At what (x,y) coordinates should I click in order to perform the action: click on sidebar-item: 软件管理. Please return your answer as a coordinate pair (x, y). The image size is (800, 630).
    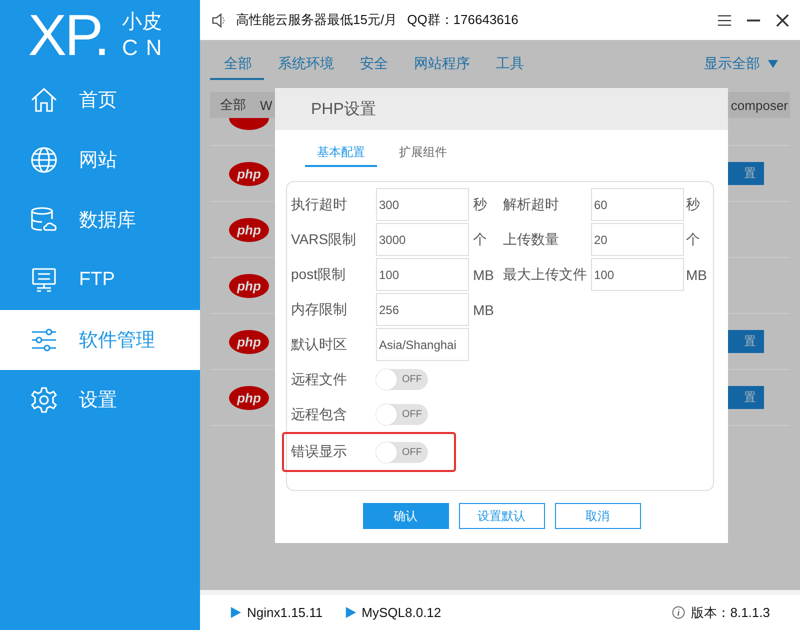
    Looking at the image, I should click on (100, 340).